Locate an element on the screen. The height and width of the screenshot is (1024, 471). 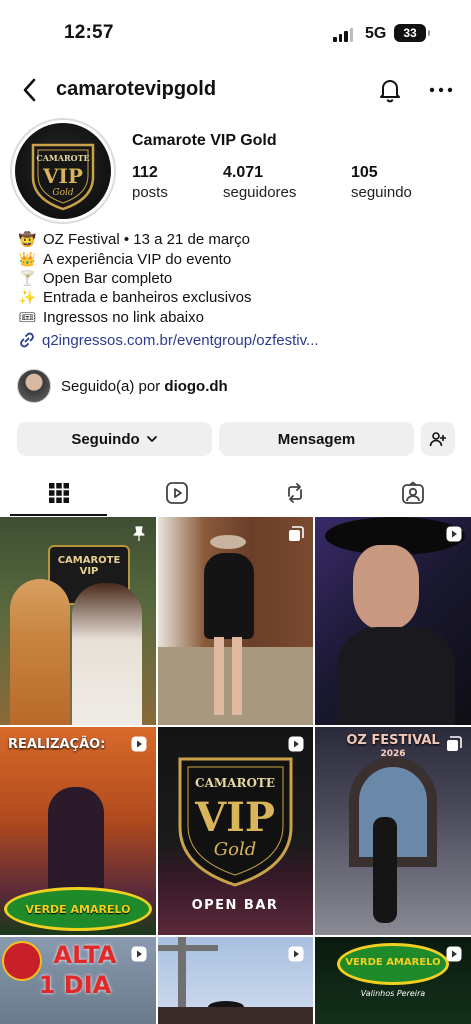
tagged-icon is located at coordinates (412, 492).